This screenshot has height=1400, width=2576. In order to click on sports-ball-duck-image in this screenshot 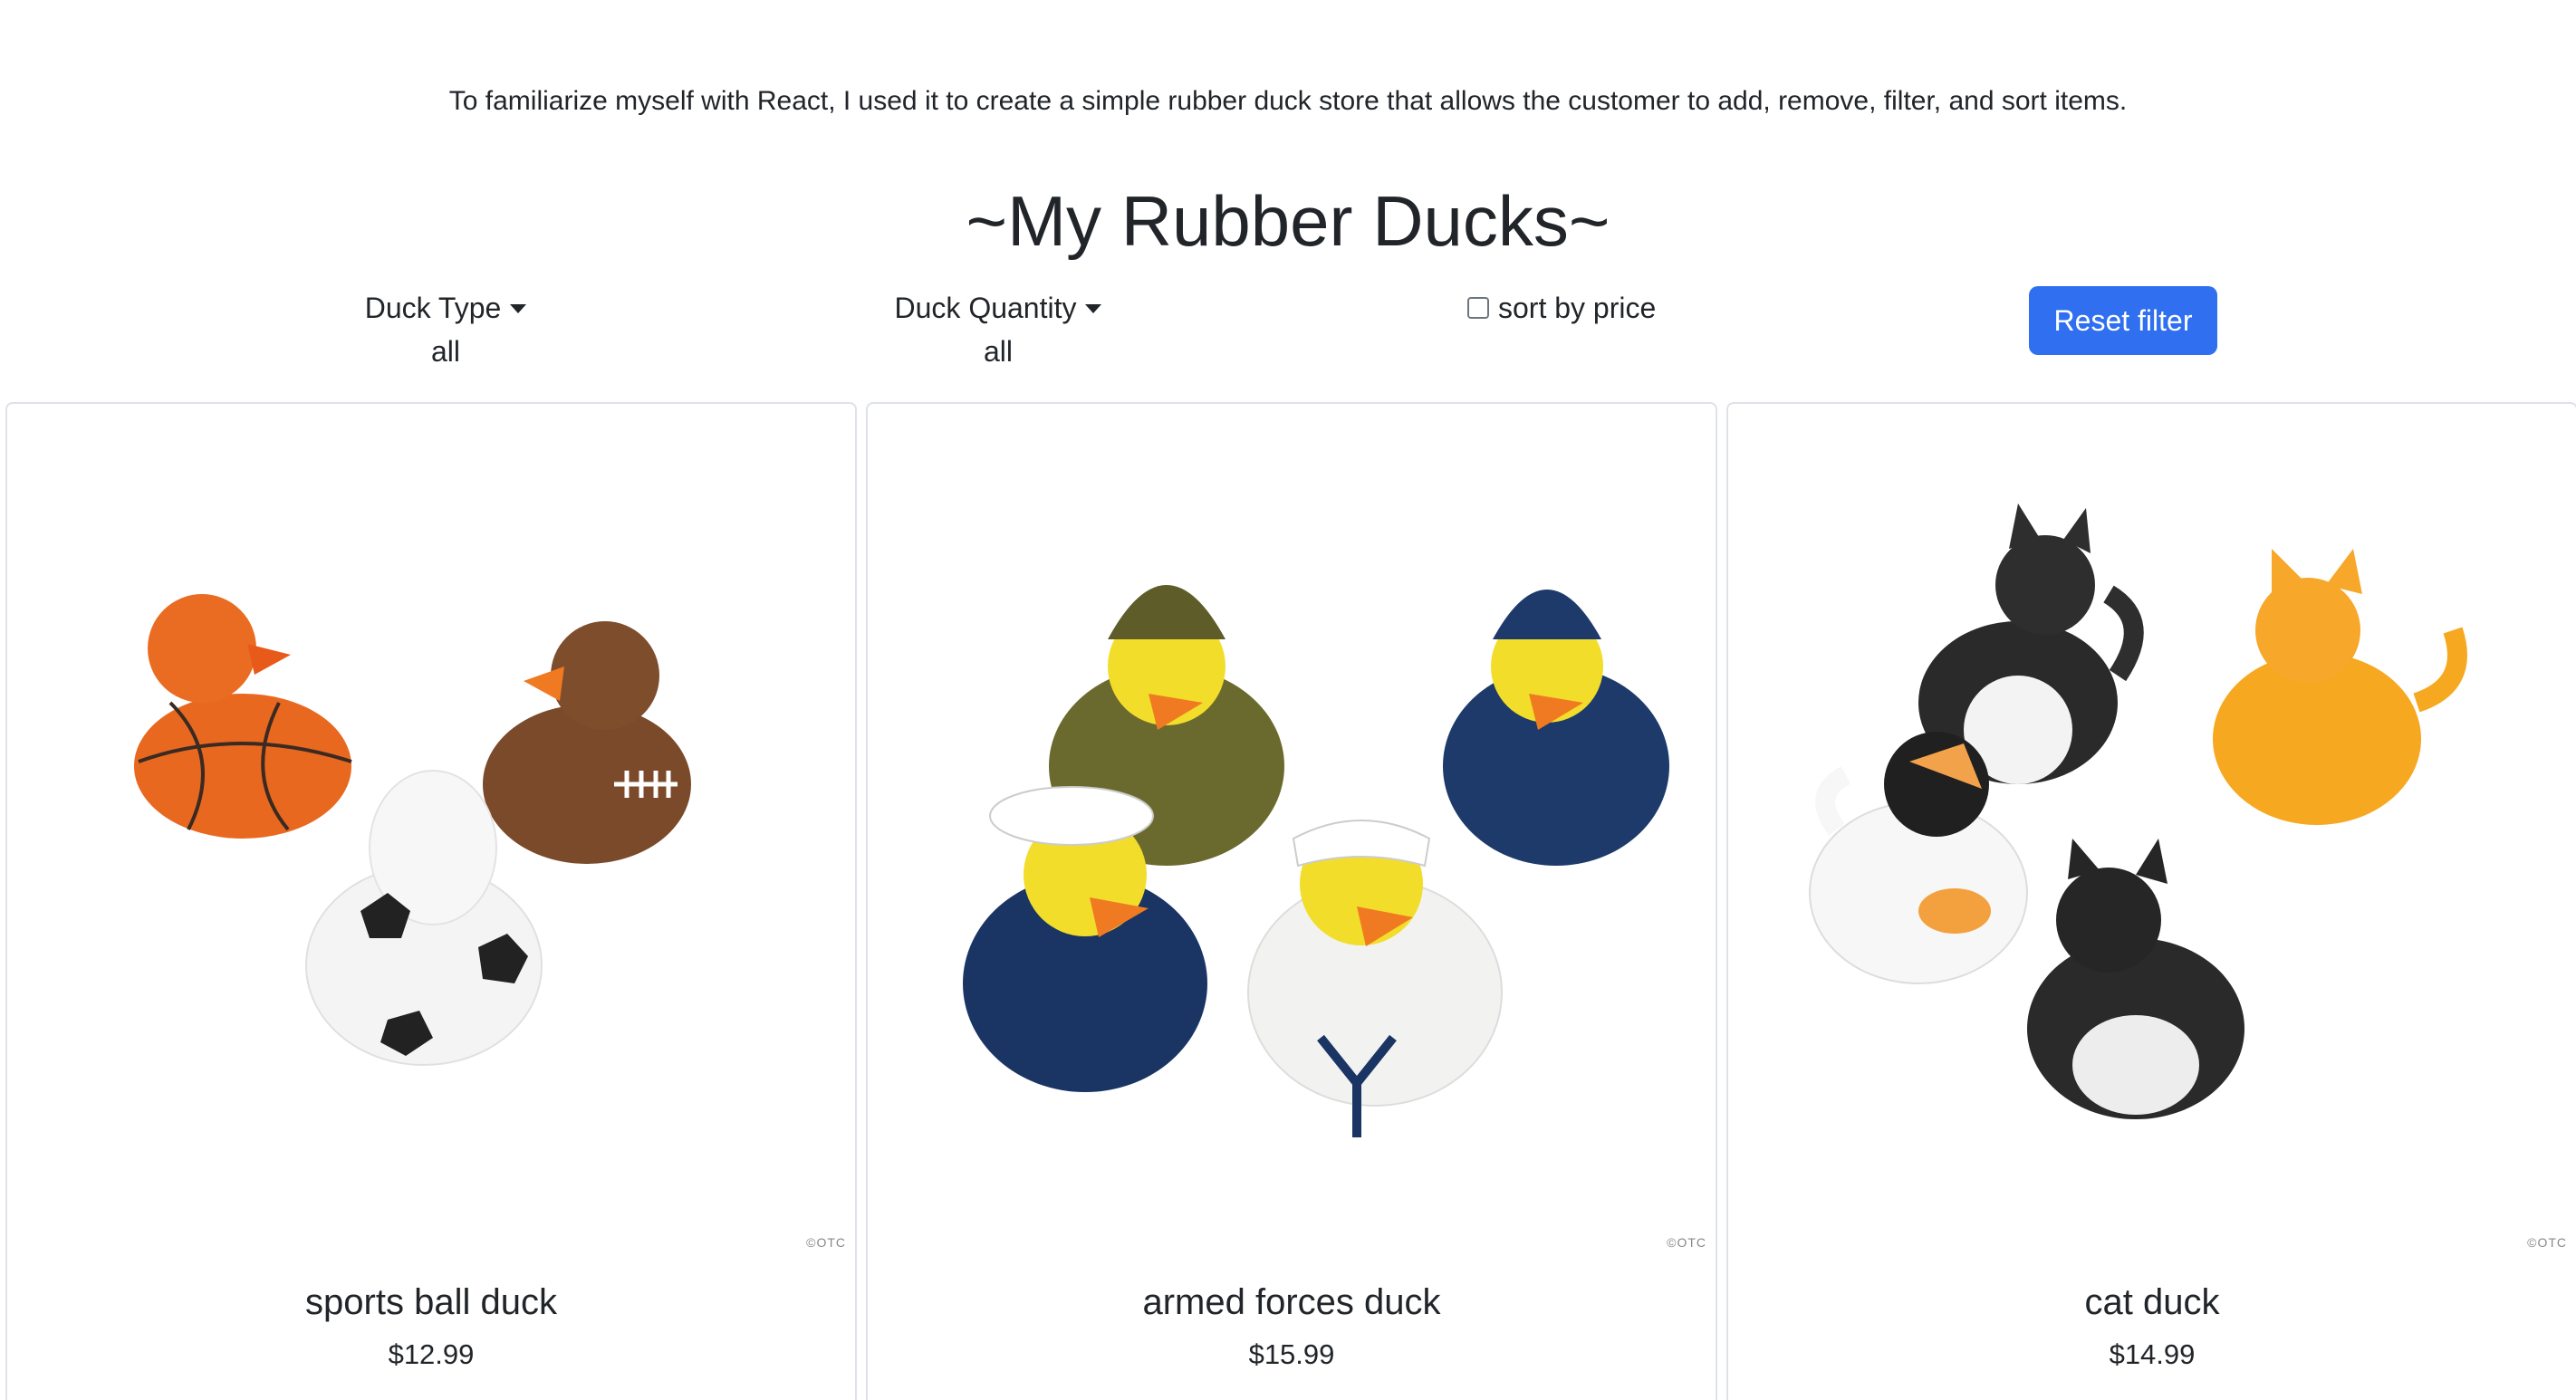, I will do `click(412, 830)`.